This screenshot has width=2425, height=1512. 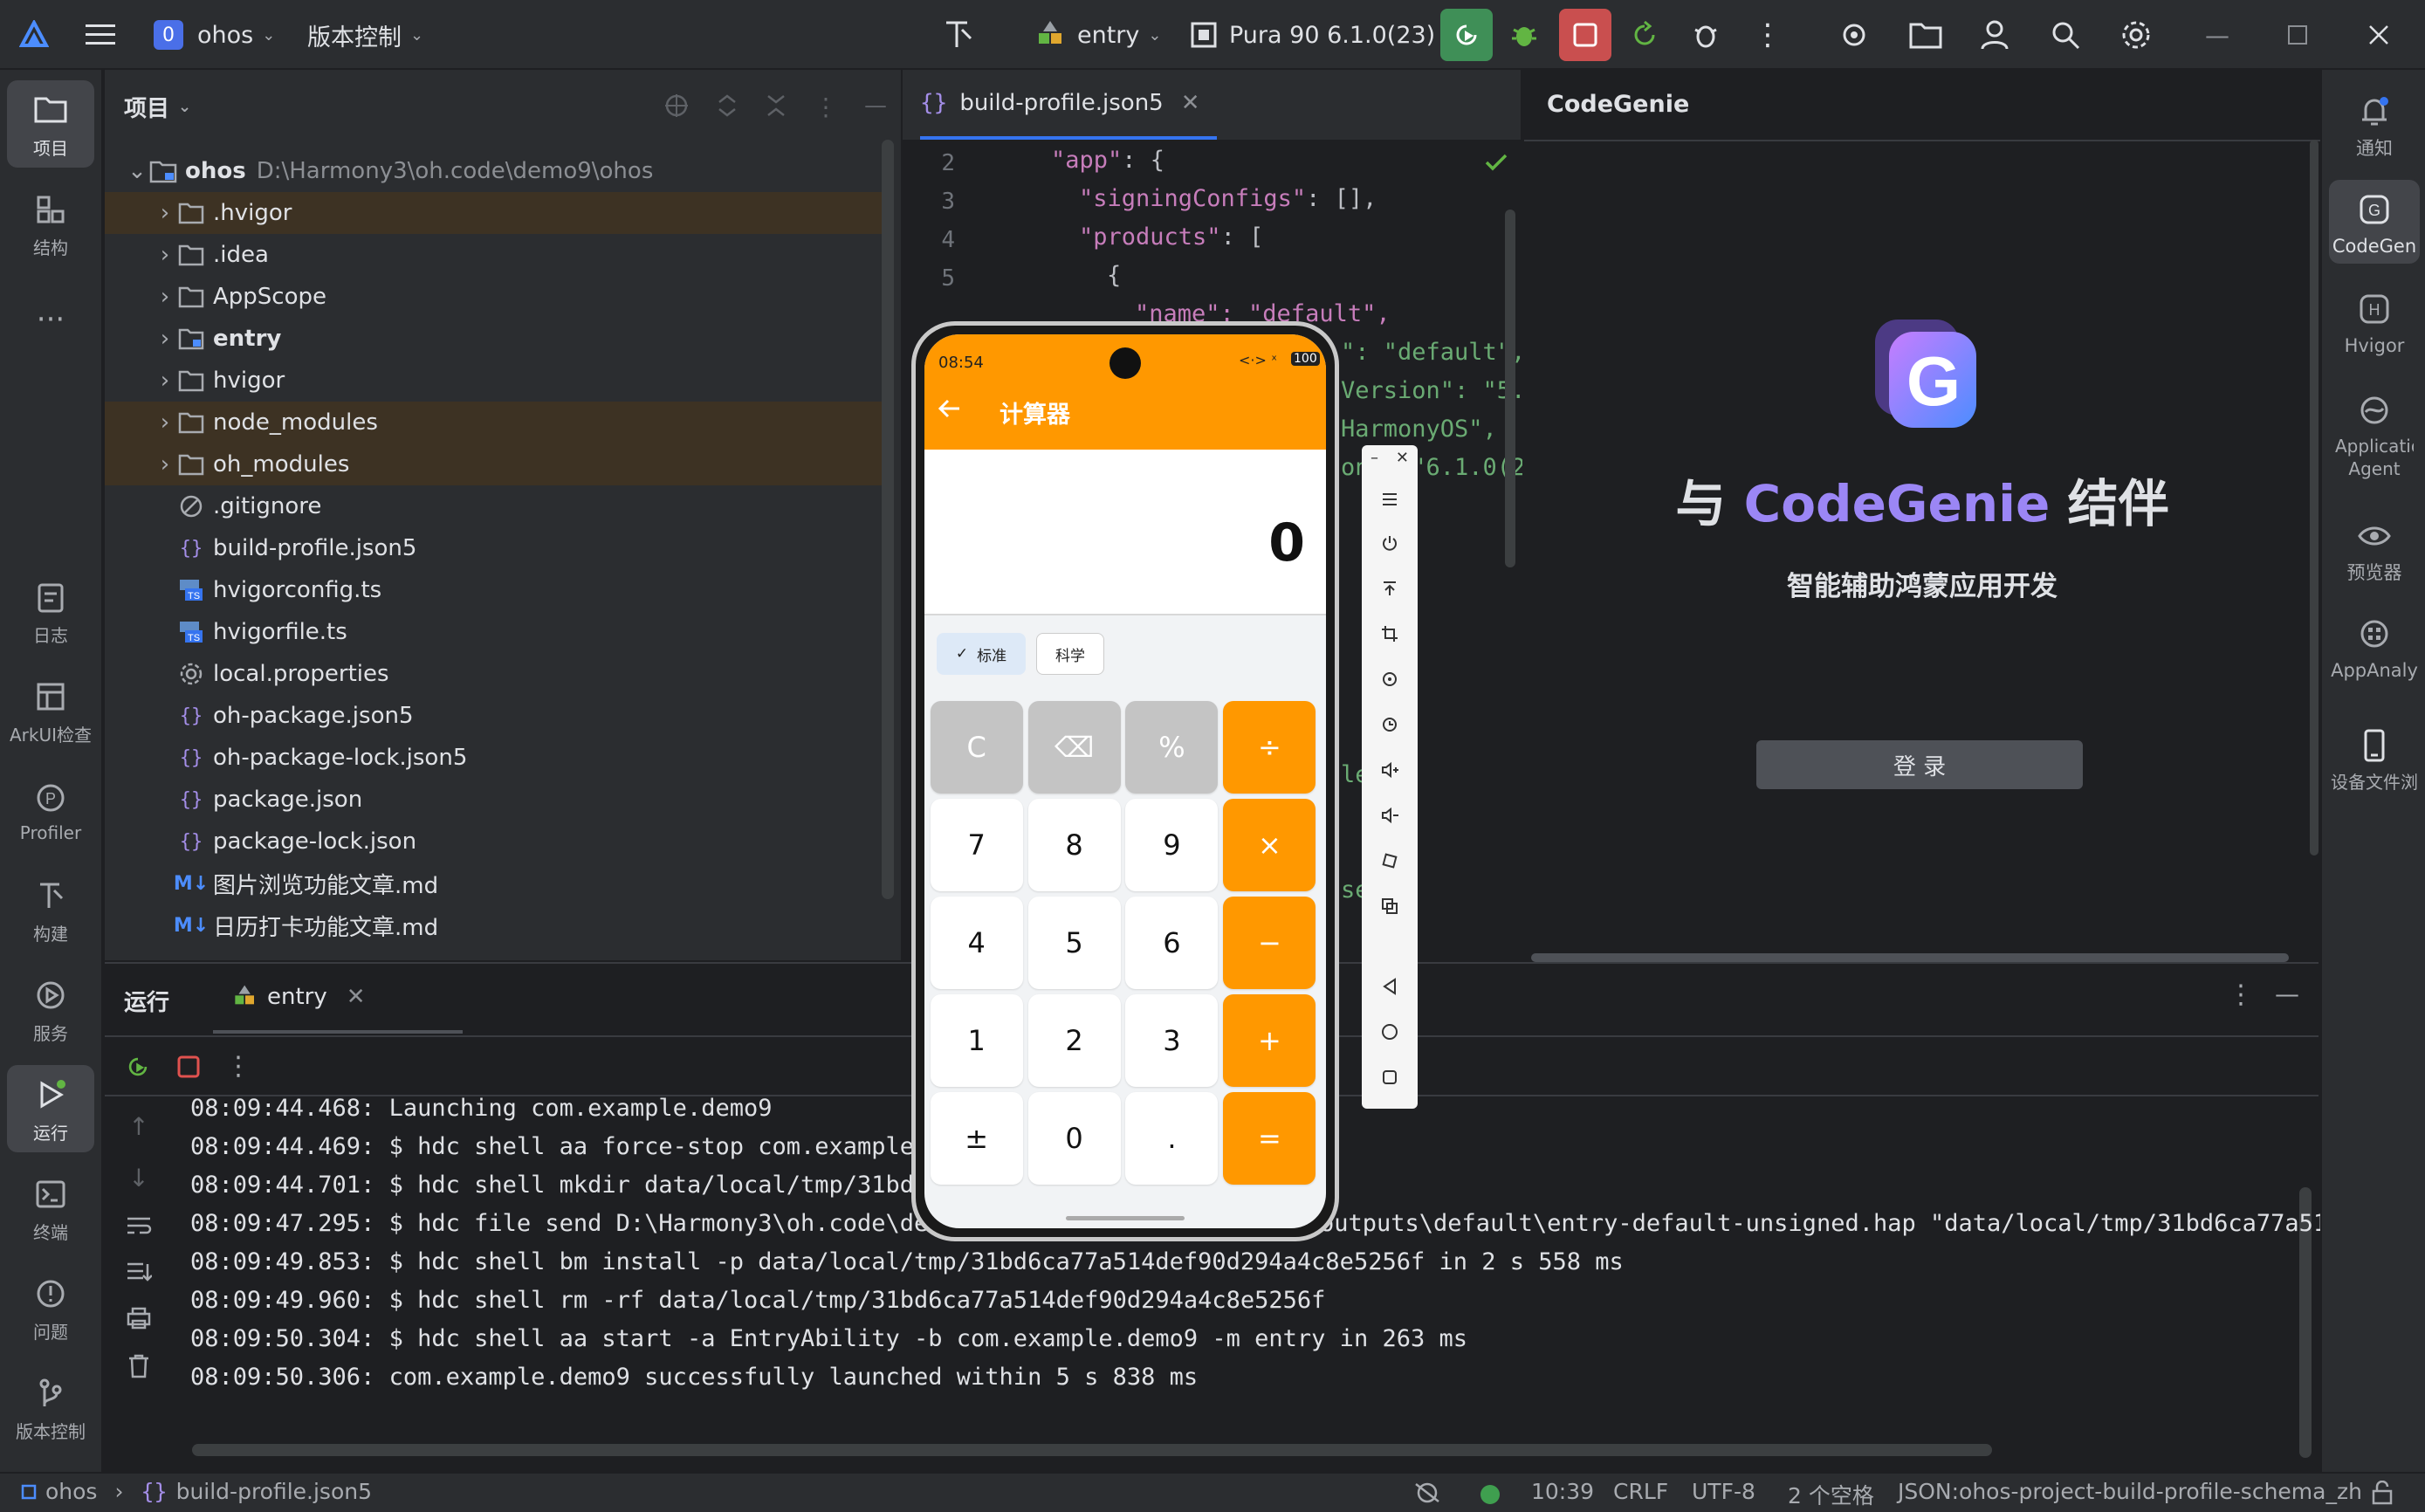 I want to click on tool-appanalyzer: AppAnaly, so click(x=2374, y=643).